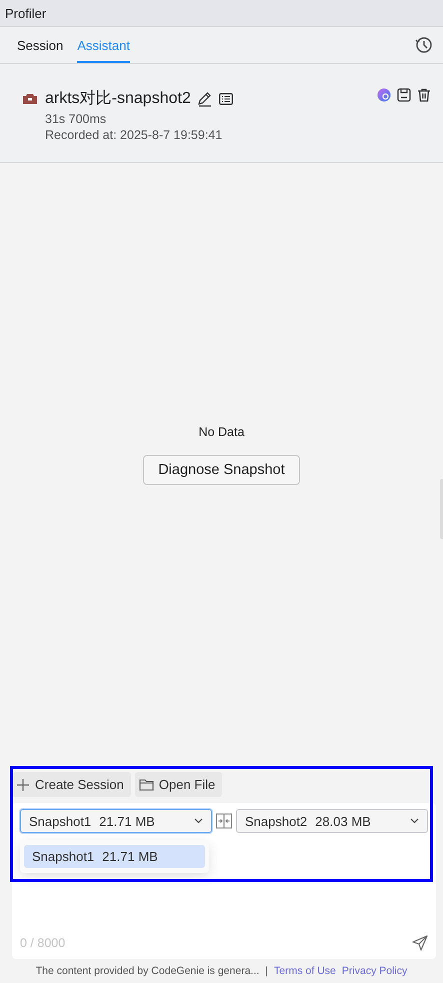  Describe the element at coordinates (114, 856) in the screenshot. I see `dropdown-option: Snapshot1 21.71 MB` at that location.